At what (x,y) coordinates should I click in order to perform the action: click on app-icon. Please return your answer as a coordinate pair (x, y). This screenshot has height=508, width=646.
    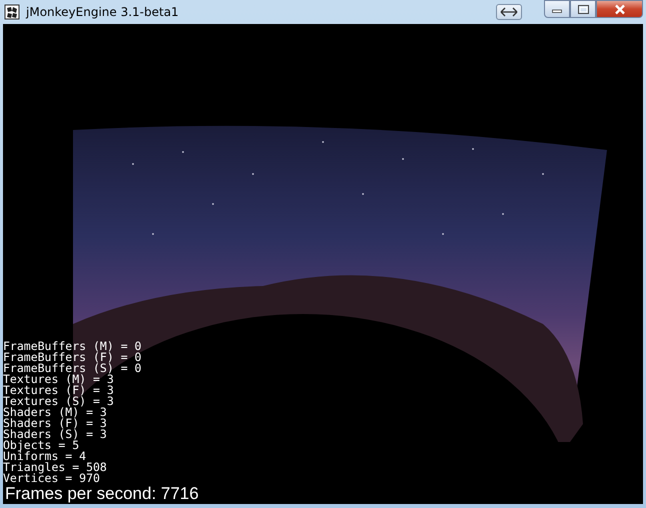
    Looking at the image, I should click on (12, 12).